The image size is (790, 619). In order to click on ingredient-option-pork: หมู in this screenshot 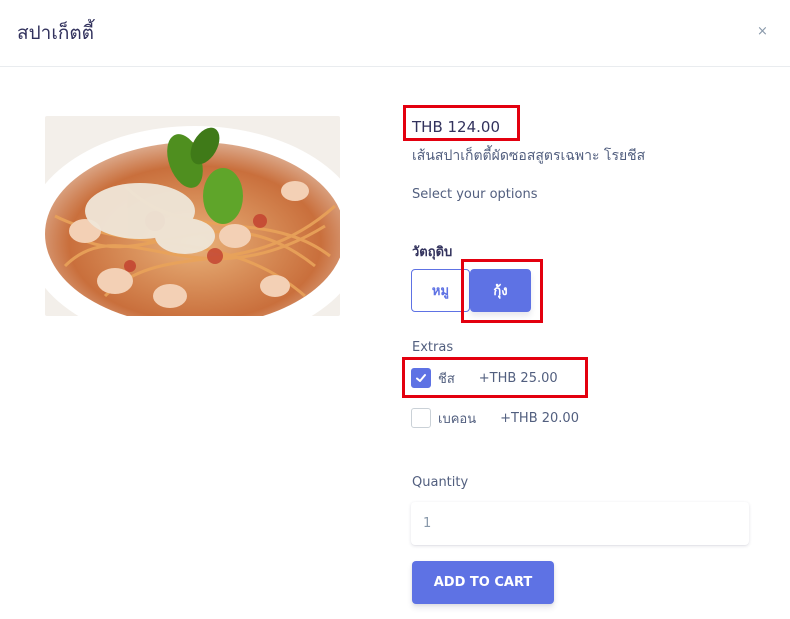, I will do `click(440, 290)`.